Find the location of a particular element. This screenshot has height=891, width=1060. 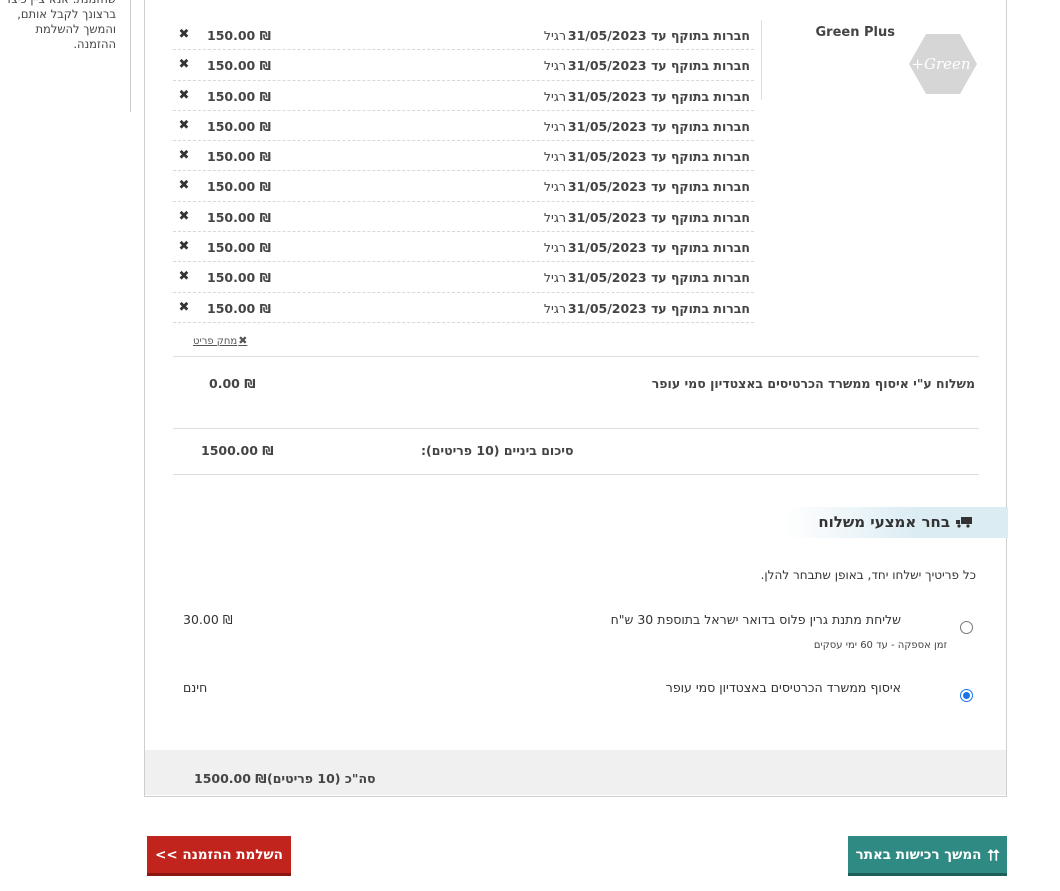

delivery-title: בחר אמצעי משלוח is located at coordinates (884, 522).